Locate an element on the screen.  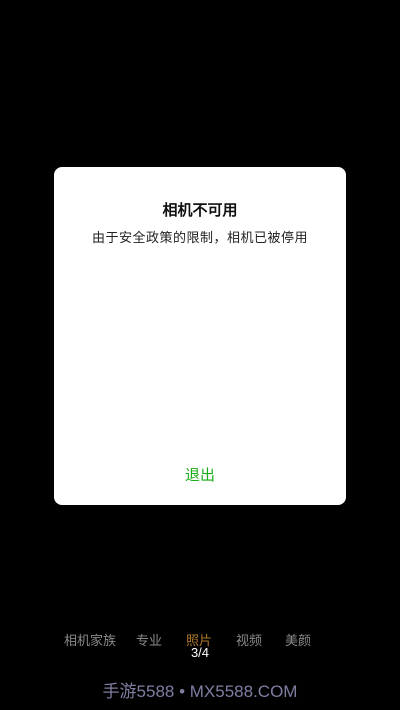
exit-button: 退出 is located at coordinates (200, 475).